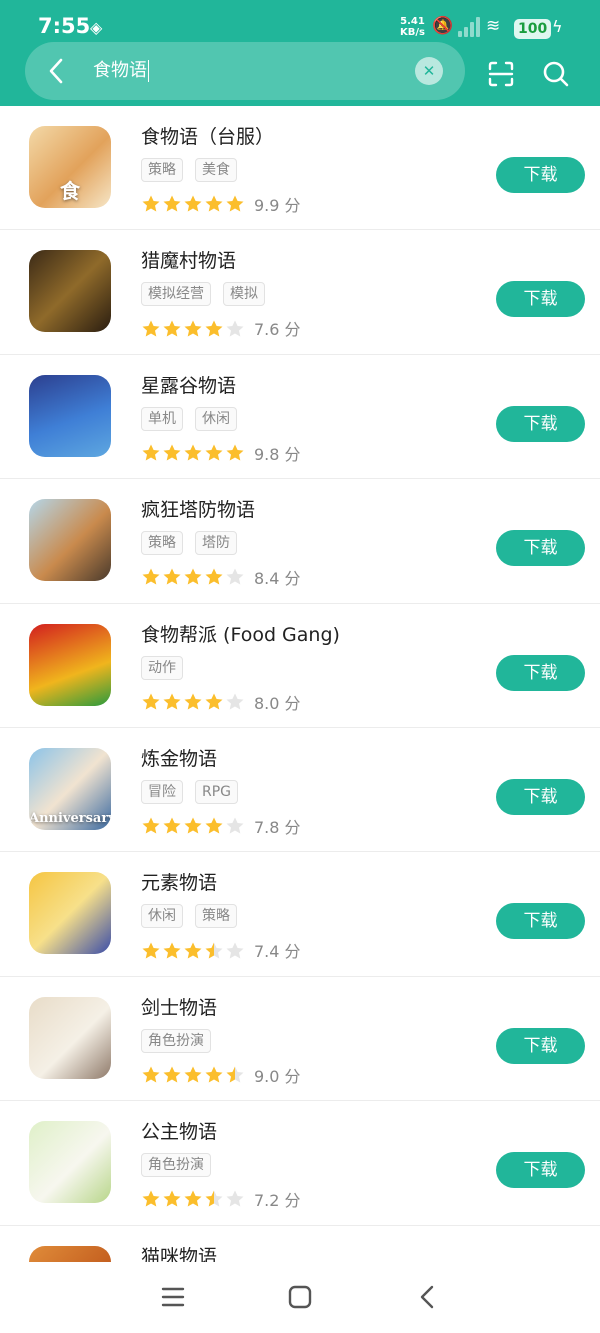 The width and height of the screenshot is (600, 1333). What do you see at coordinates (533, 29) in the screenshot?
I see `battery-indicator: 100` at bounding box center [533, 29].